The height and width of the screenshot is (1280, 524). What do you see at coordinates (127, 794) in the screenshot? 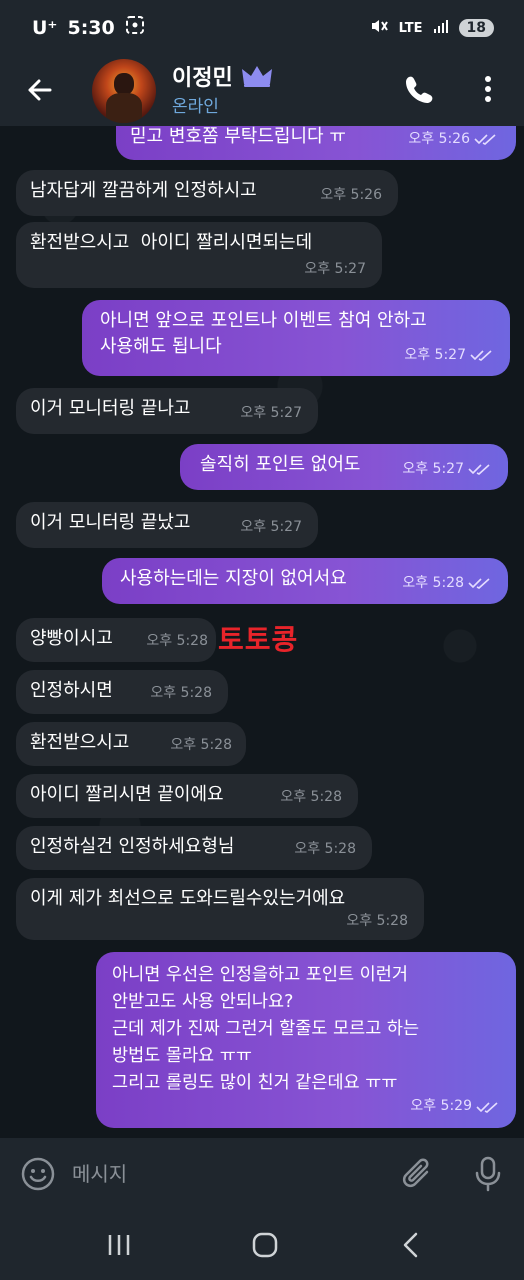
I see `message-text: 아이디 짤리시면 끝이에요` at bounding box center [127, 794].